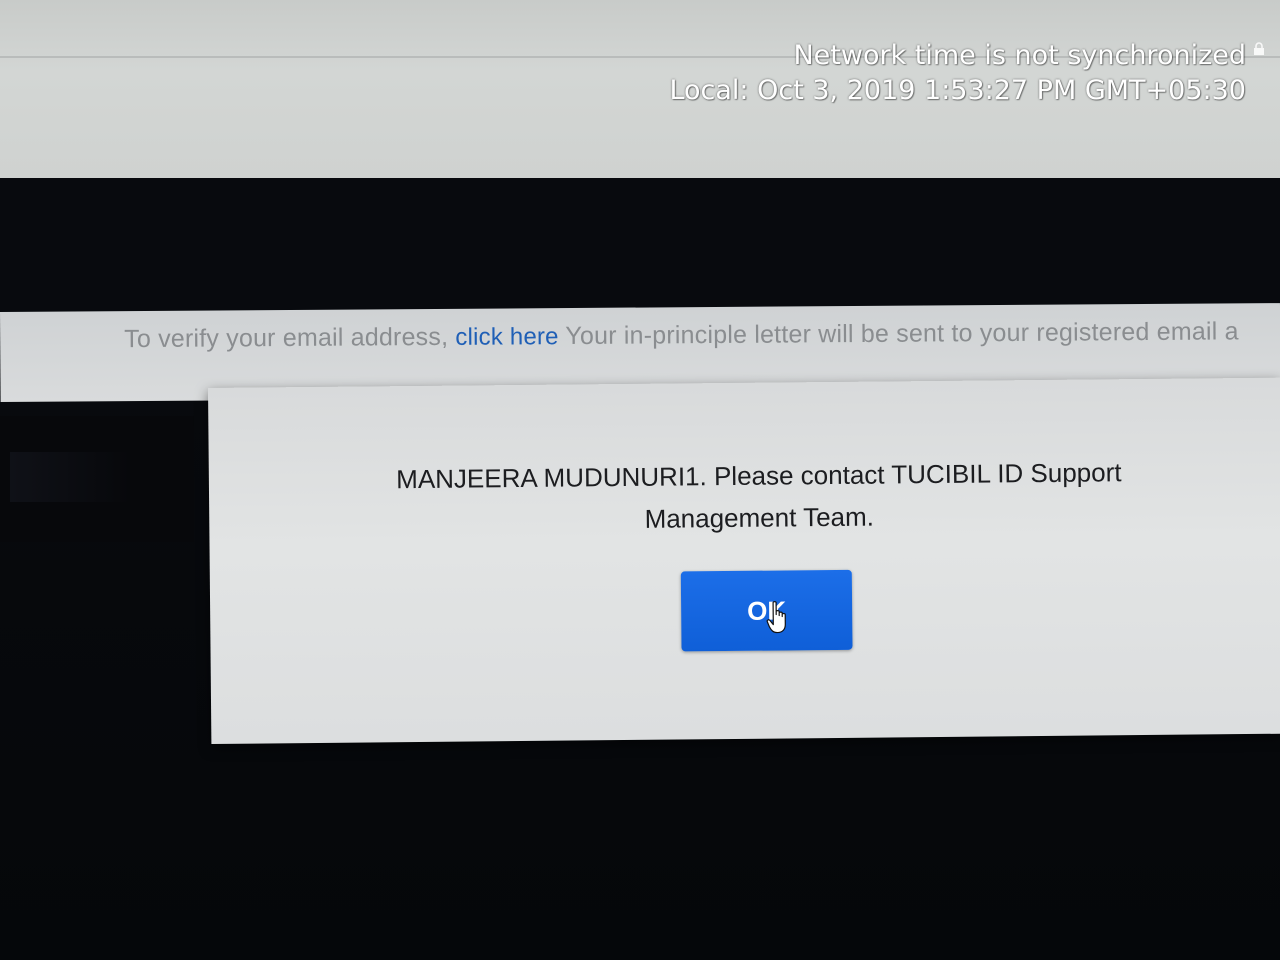  Describe the element at coordinates (776, 617) in the screenshot. I see `hand-pointer-icon` at that location.